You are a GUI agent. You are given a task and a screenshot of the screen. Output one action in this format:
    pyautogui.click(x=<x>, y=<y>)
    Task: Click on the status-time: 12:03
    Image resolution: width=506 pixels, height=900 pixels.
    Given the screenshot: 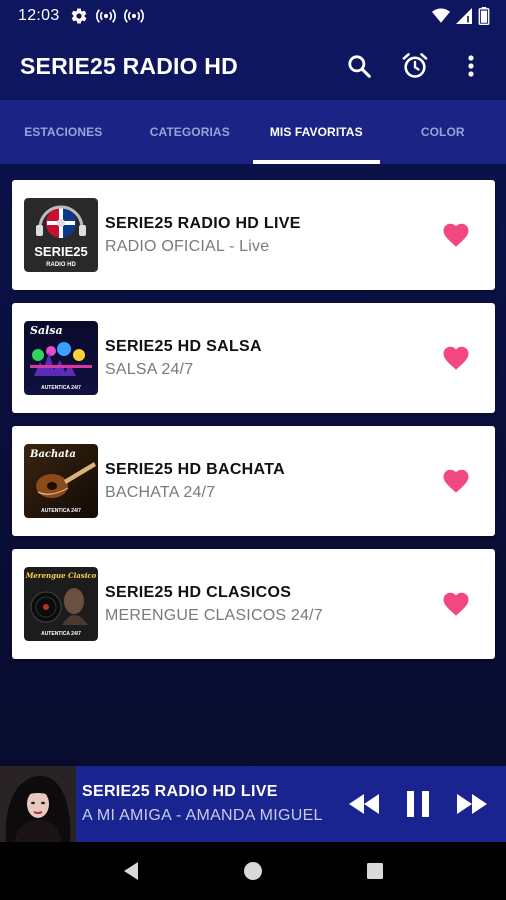 What is the action you would take?
    pyautogui.click(x=39, y=15)
    